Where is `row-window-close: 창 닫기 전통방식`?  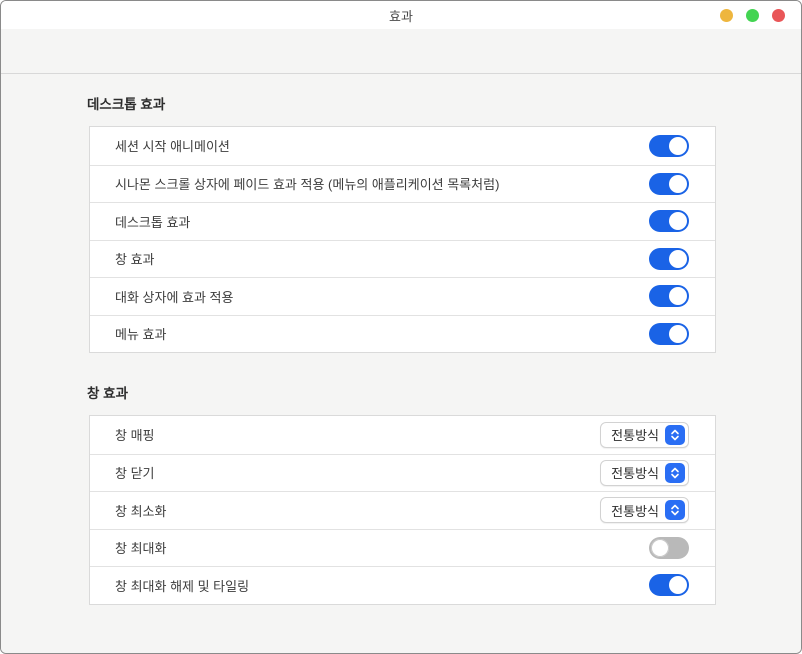
row-window-close: 창 닫기 전통방식 is located at coordinates (402, 472).